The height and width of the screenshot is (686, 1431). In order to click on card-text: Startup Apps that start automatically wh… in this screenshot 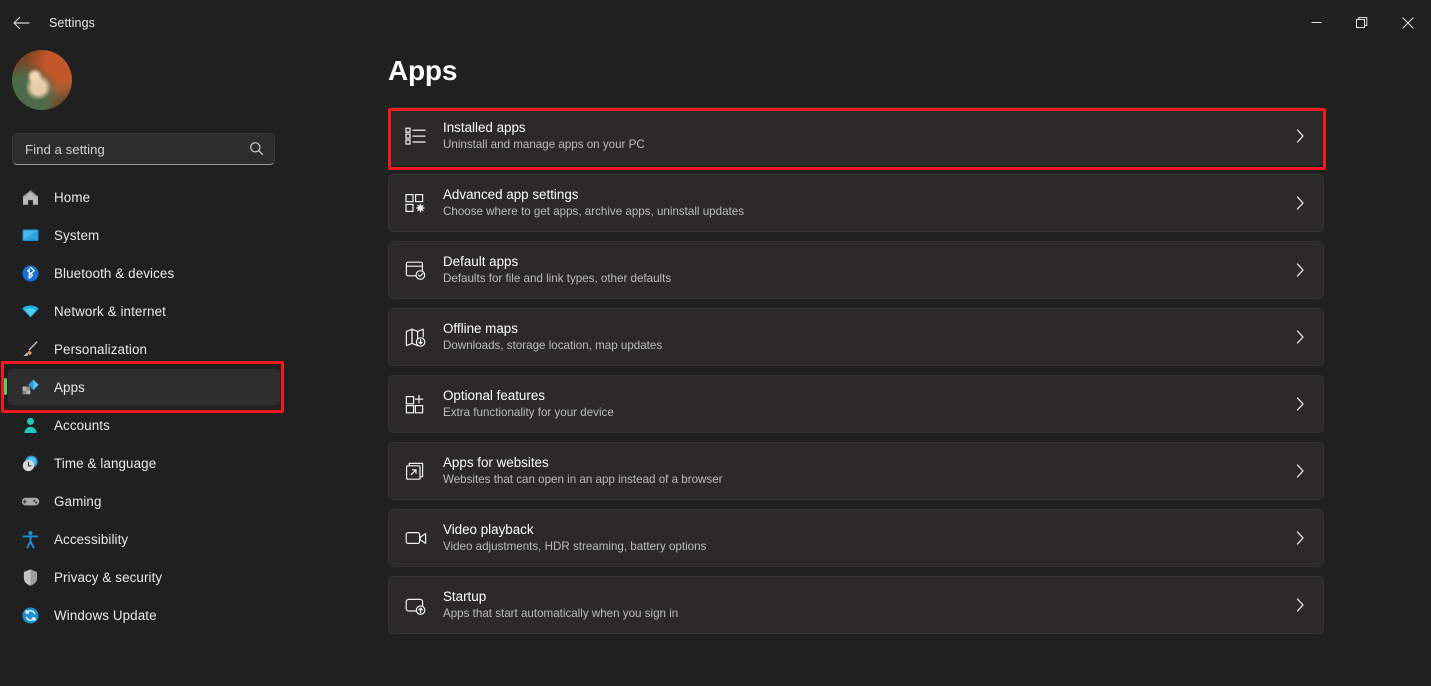, I will do `click(560, 605)`.